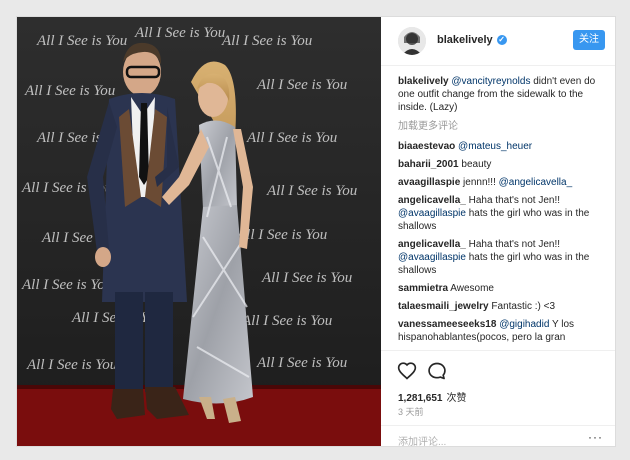  Describe the element at coordinates (495, 146) in the screenshot. I see `comment-mention: @mateus_heuer` at that location.